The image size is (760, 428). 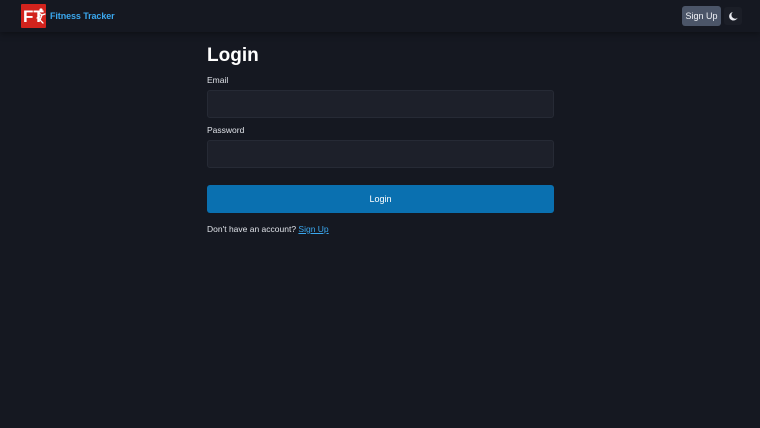 I want to click on signup-link: Sign Up, so click(x=313, y=229).